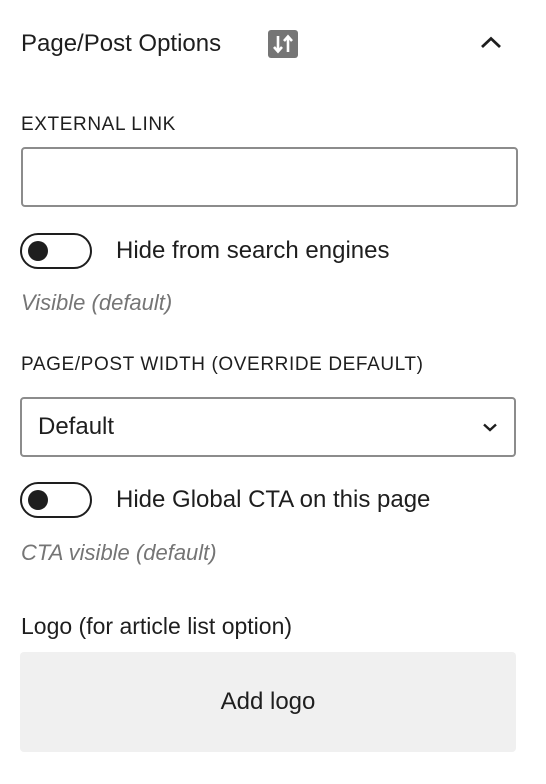 This screenshot has height=784, width=546. Describe the element at coordinates (119, 552) in the screenshot. I see `cta-visibility-help: CTA visible (default)` at that location.